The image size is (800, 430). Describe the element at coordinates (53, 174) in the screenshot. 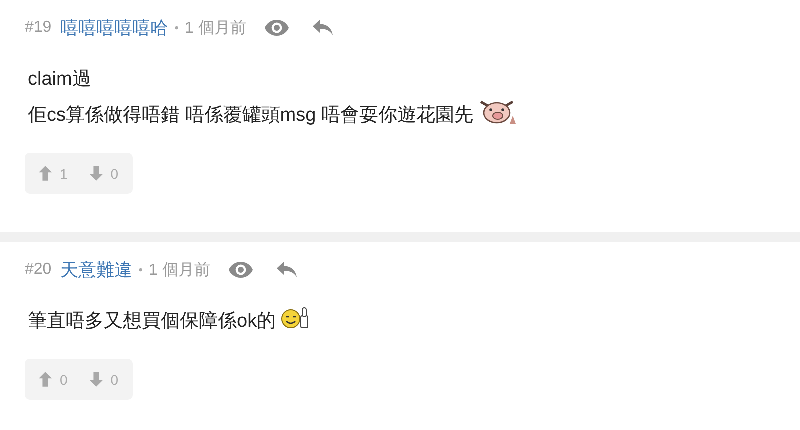

I see `upvote-button: 1` at that location.